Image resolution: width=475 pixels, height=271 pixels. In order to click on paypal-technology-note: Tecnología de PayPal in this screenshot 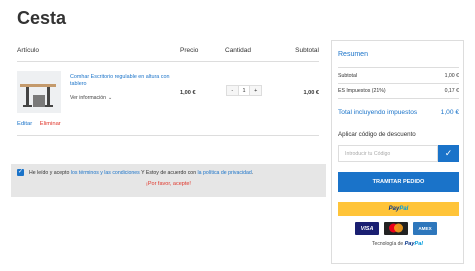, I will do `click(397, 244)`.